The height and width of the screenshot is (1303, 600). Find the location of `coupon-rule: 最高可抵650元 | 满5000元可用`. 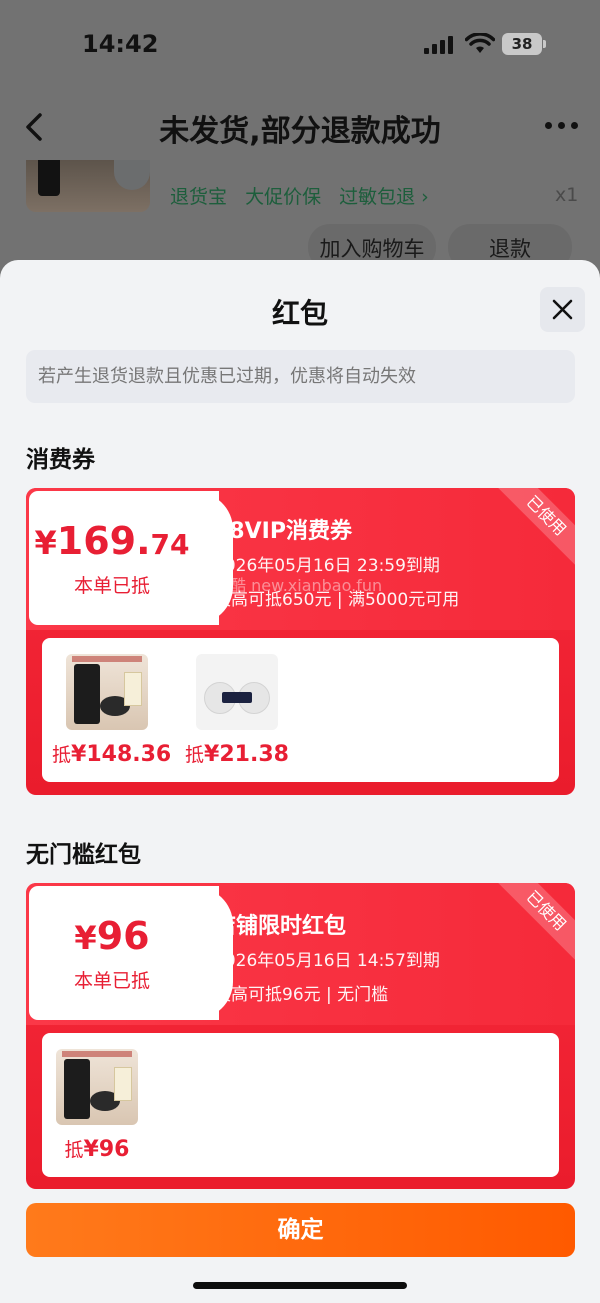

coupon-rule: 最高可抵650元 | 满5000元可用 is located at coordinates (337, 600).